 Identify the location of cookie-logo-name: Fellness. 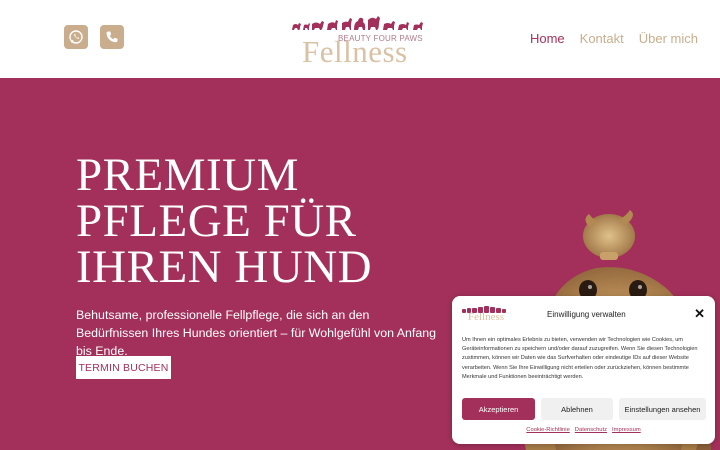
(486, 317).